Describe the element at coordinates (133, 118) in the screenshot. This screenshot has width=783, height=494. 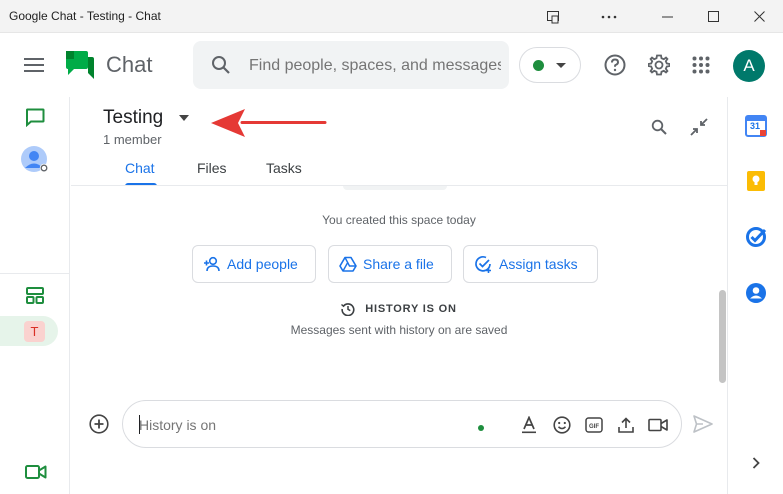
I see `space-title: Testing` at that location.